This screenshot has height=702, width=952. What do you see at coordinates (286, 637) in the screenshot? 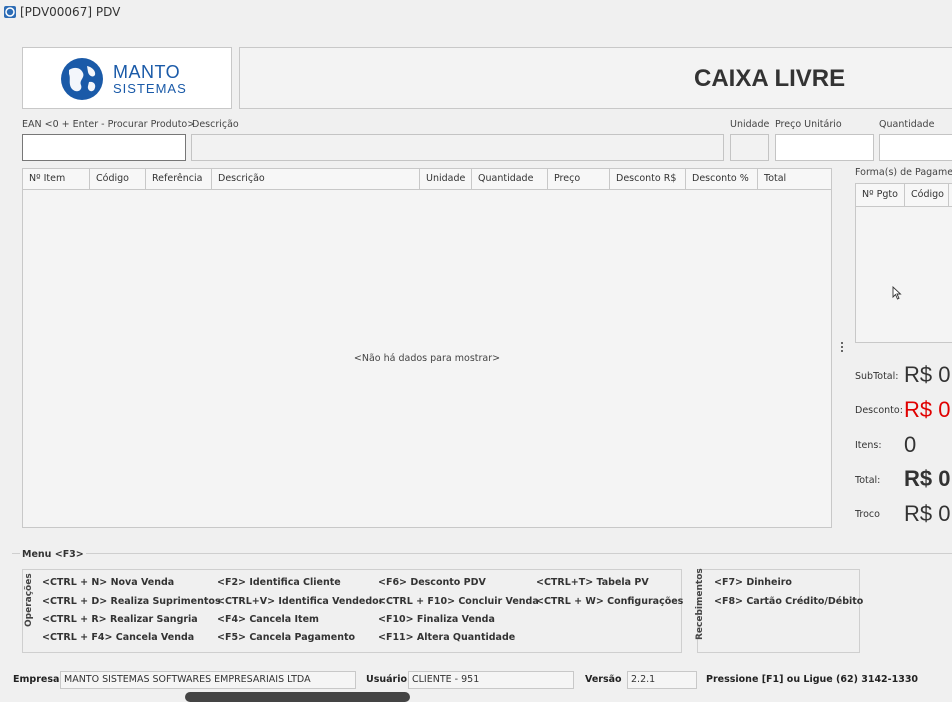
I see `shortcut-cancela-pagamento: <F5> Cancela Pagamento` at bounding box center [286, 637].